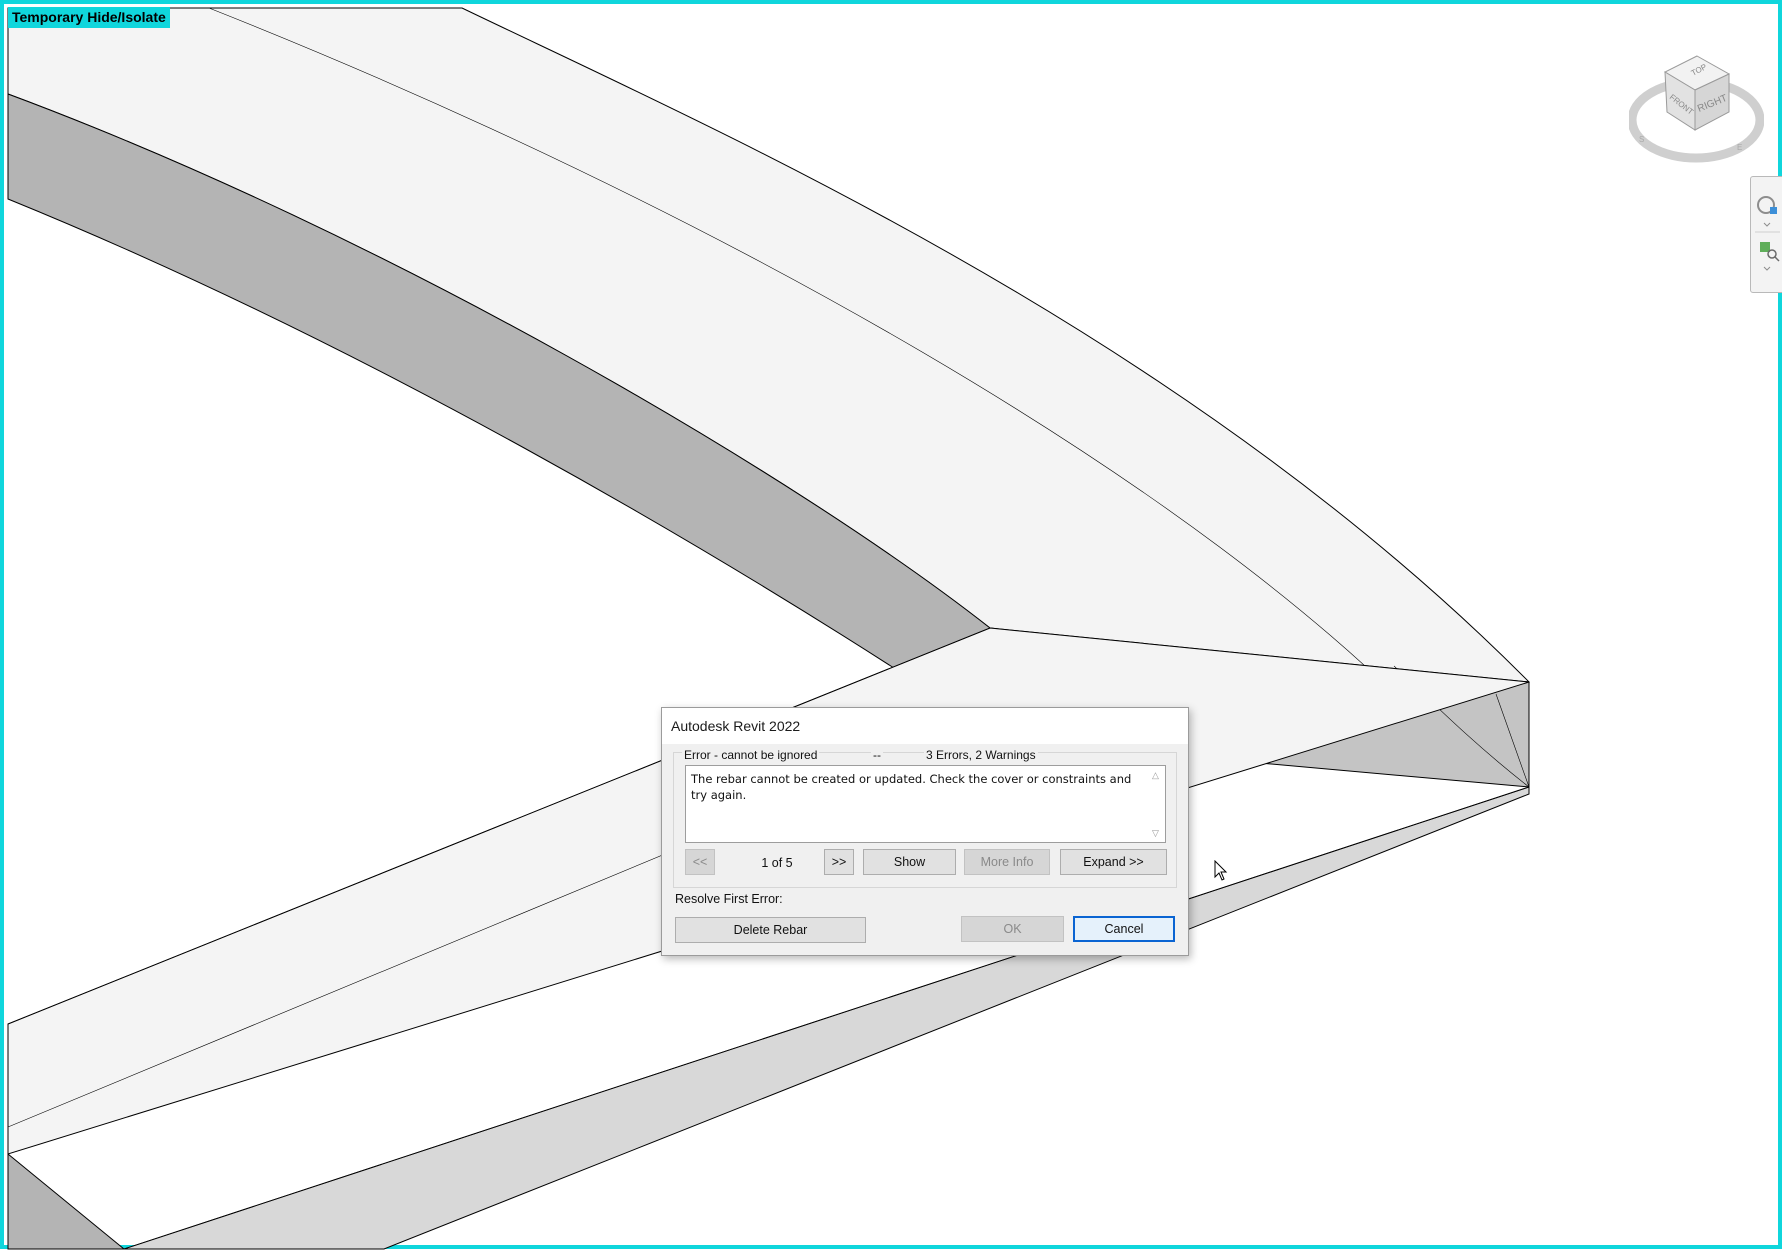  What do you see at coordinates (1124, 929) in the screenshot?
I see `cancel-button: Cancel` at bounding box center [1124, 929].